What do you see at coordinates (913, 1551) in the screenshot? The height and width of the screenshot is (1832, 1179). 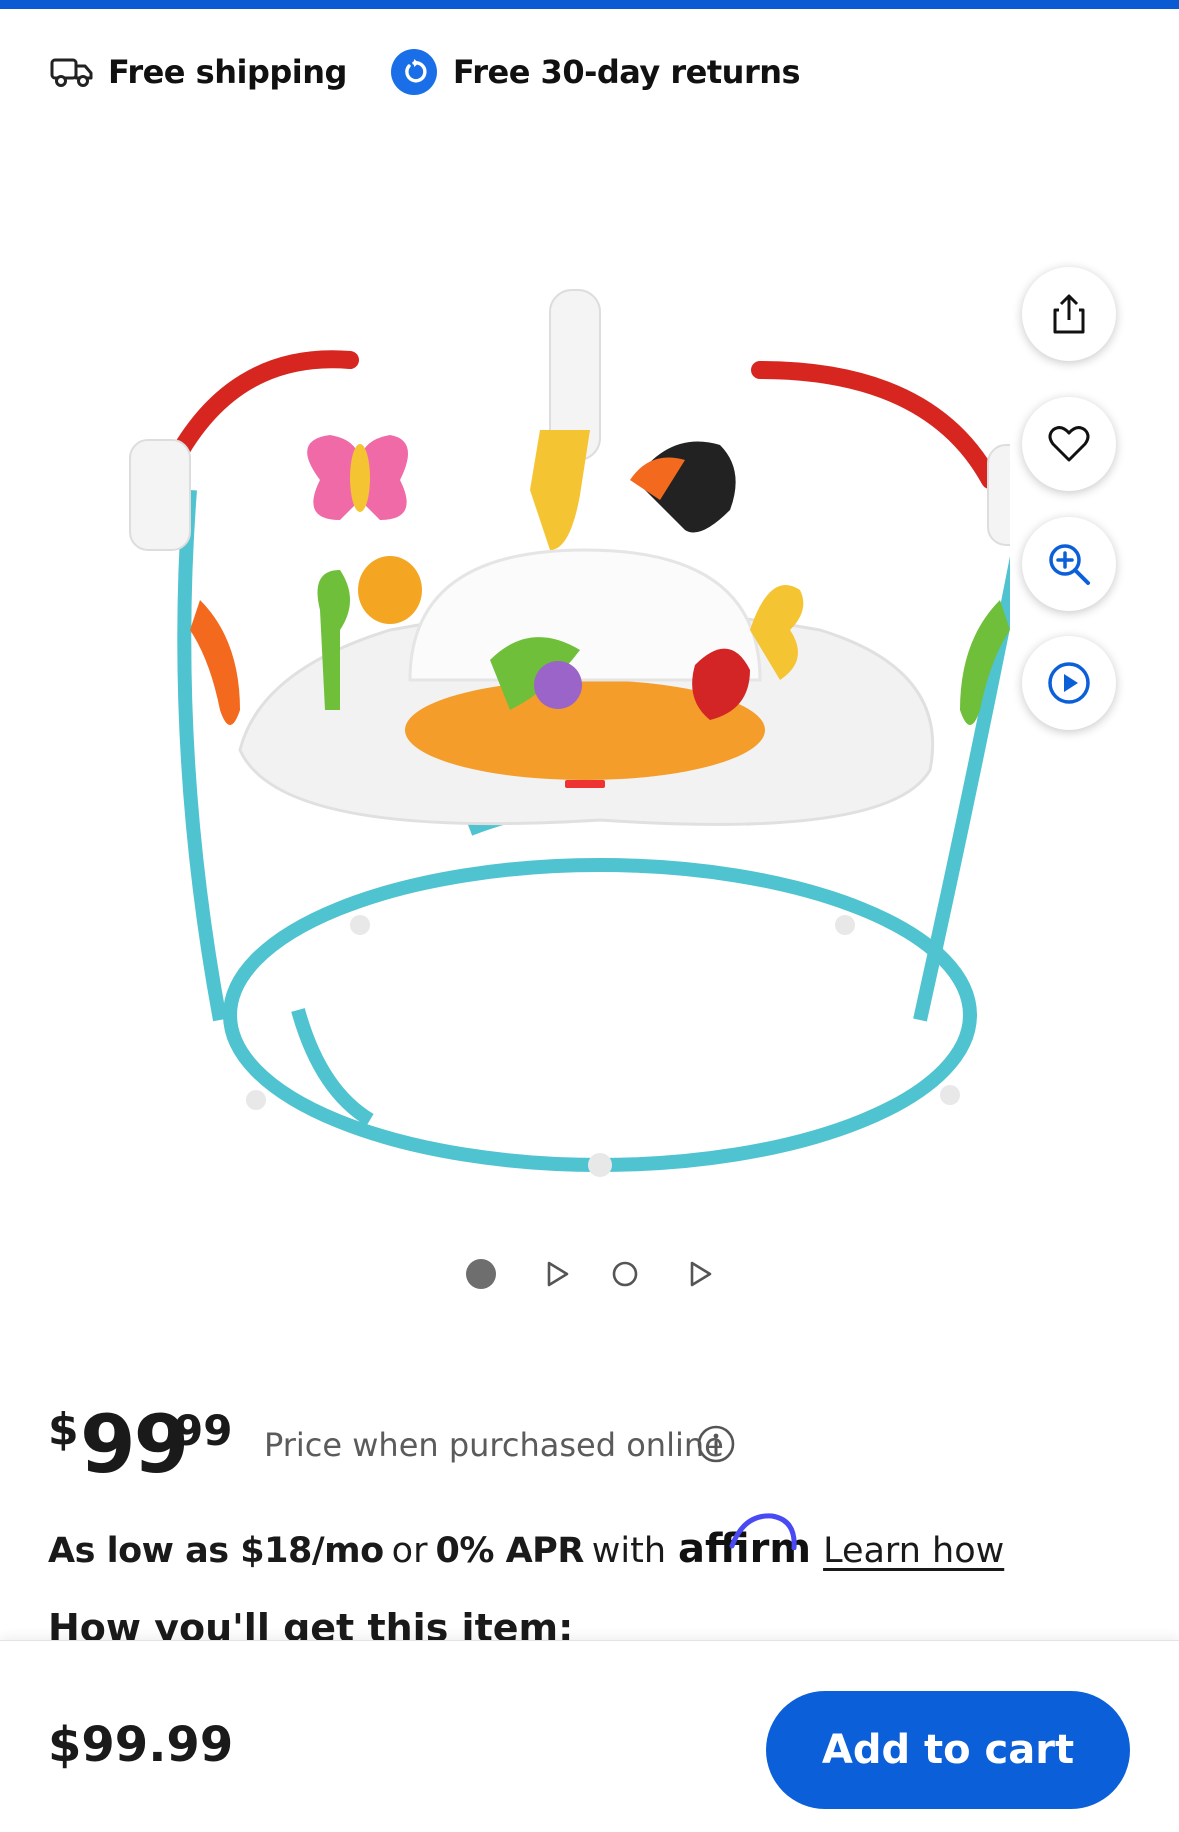 I see `learn-how-link: Learn how` at bounding box center [913, 1551].